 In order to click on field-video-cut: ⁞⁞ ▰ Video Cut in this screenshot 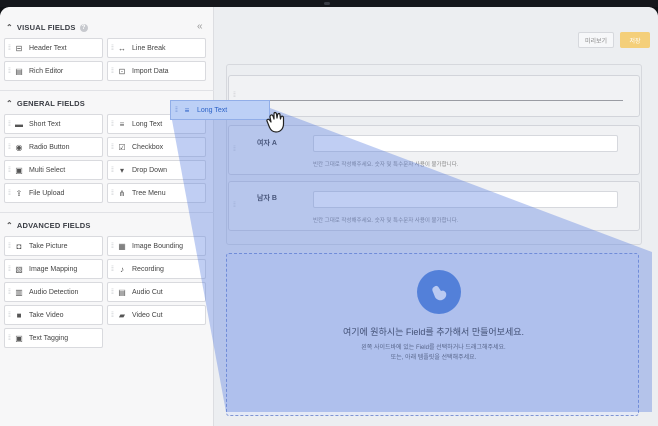, I will do `click(156, 315)`.